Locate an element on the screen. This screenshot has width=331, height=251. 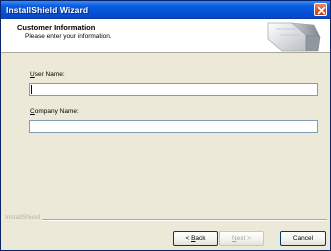
next-button: Next > is located at coordinates (241, 238).